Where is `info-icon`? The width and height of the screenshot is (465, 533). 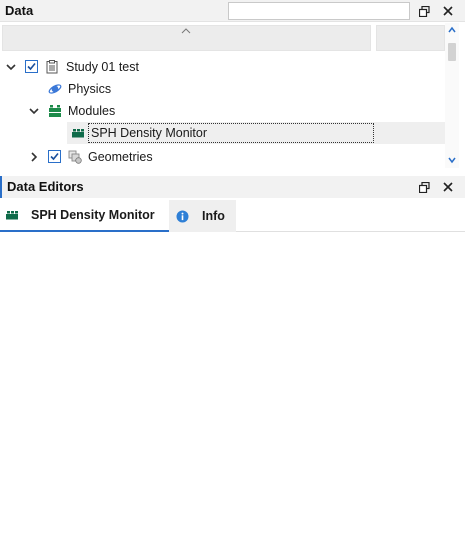
info-icon is located at coordinates (182, 216).